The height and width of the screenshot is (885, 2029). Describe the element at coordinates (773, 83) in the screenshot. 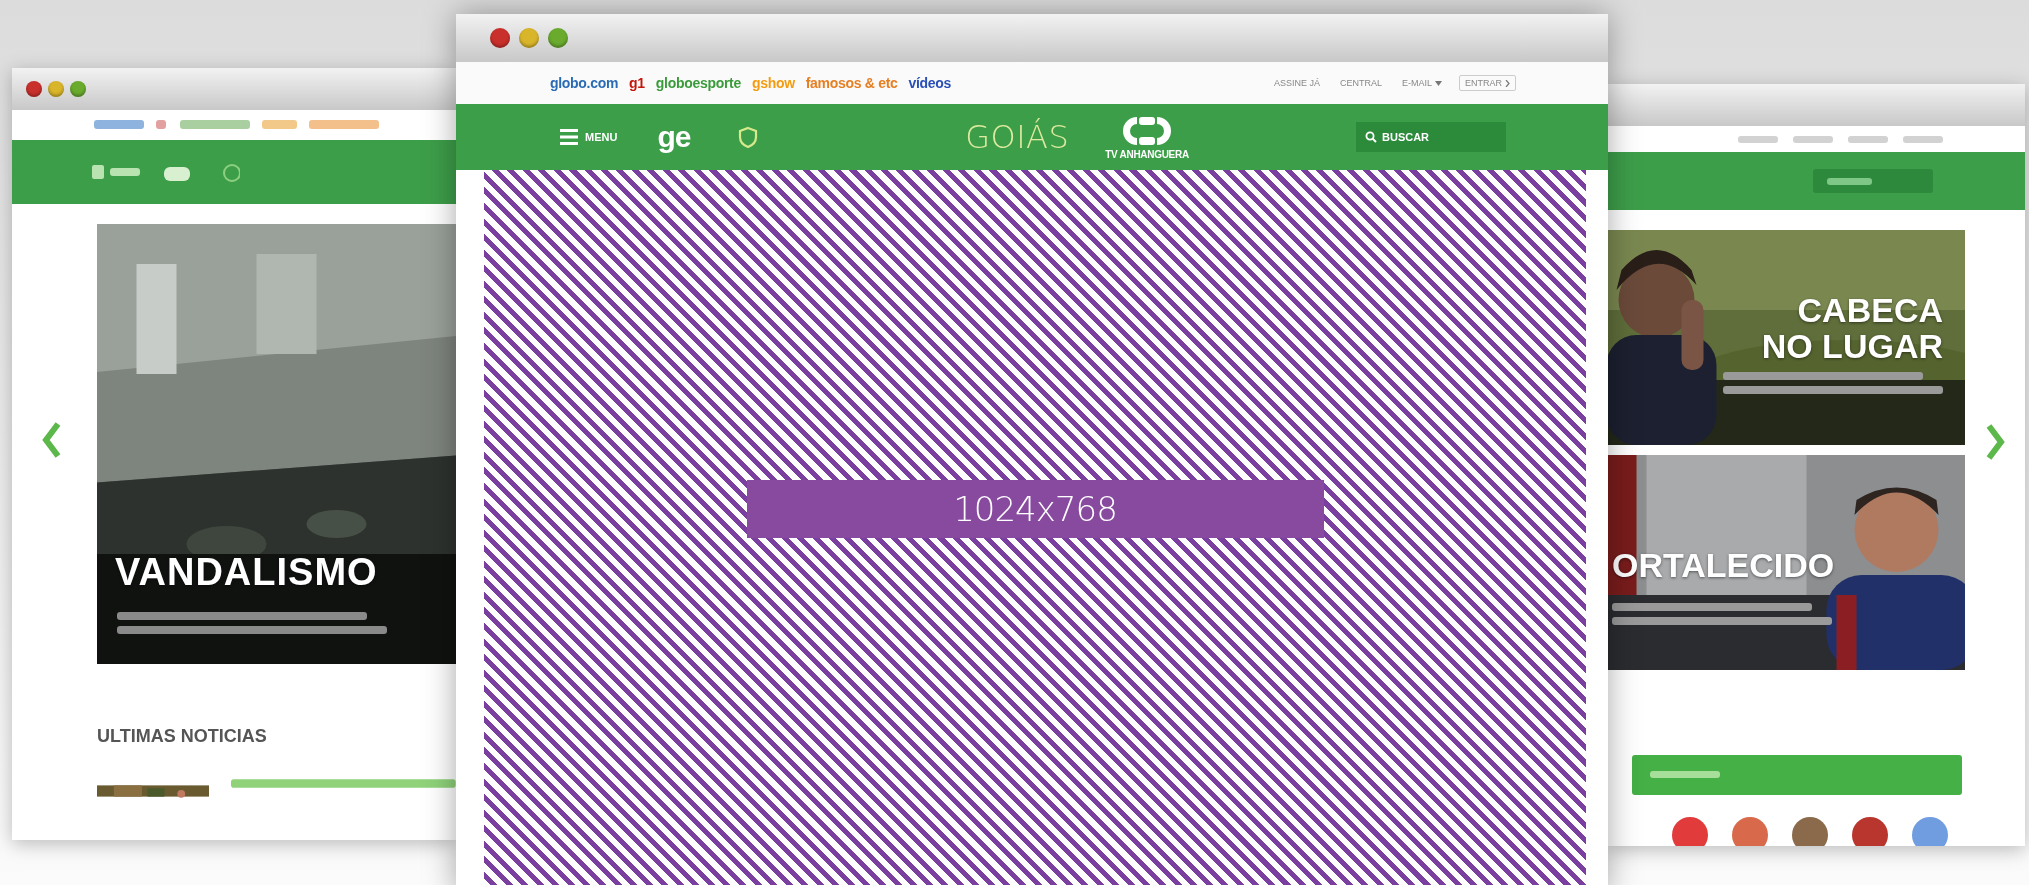

I see `nav-link: gshow` at that location.